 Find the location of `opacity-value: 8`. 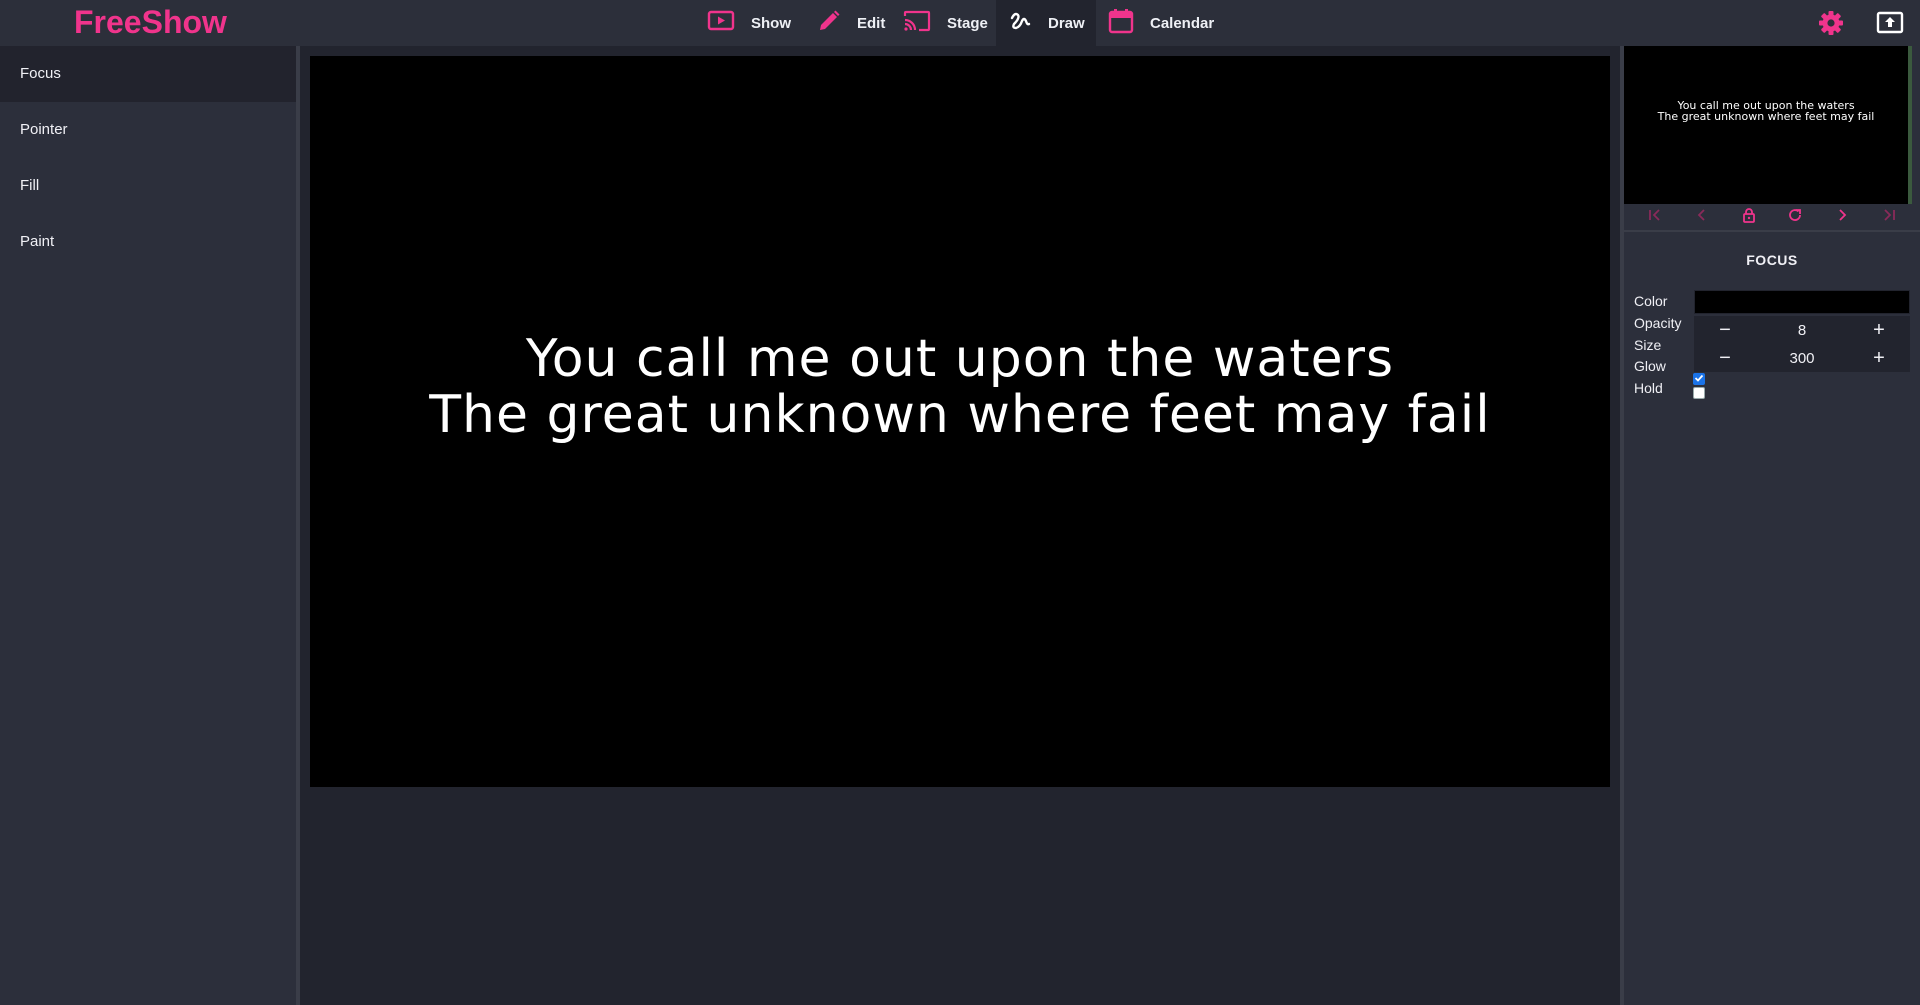

opacity-value: 8 is located at coordinates (1802, 330).